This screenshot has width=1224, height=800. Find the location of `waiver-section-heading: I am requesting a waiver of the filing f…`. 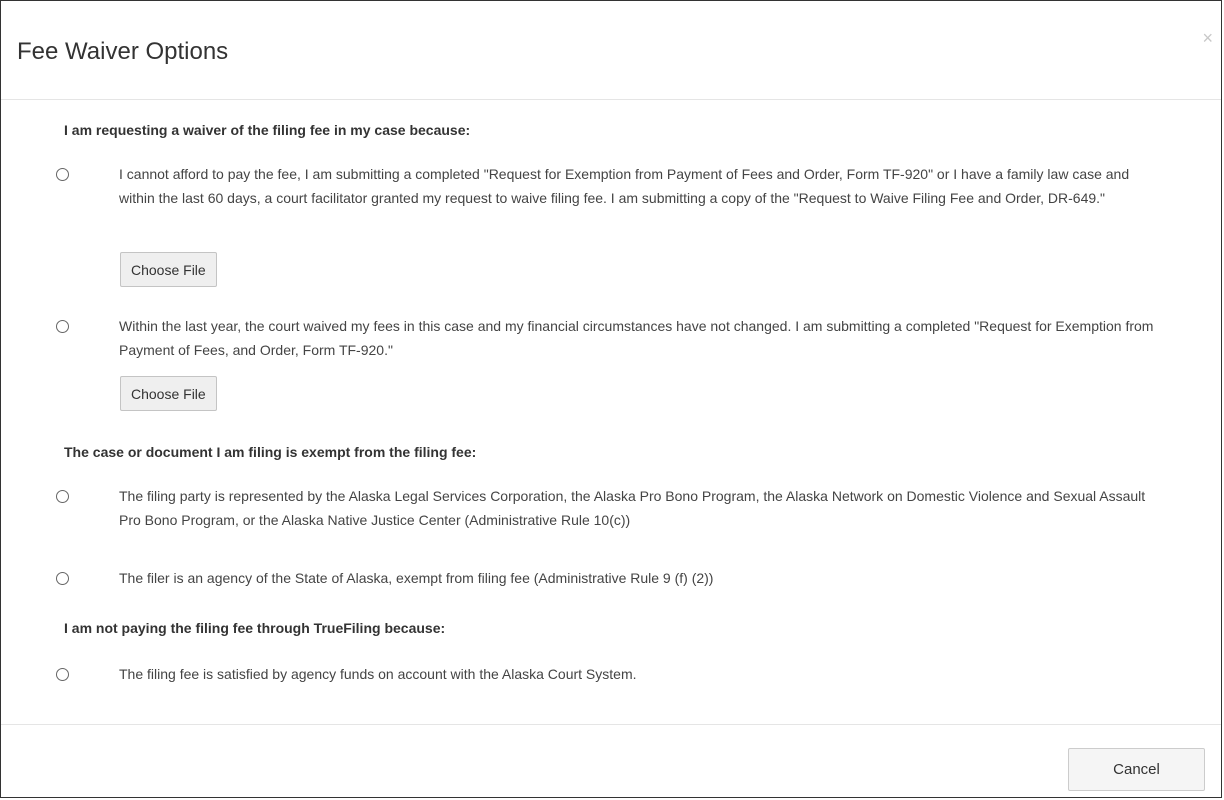

waiver-section-heading: I am requesting a waiver of the filing f… is located at coordinates (267, 130).